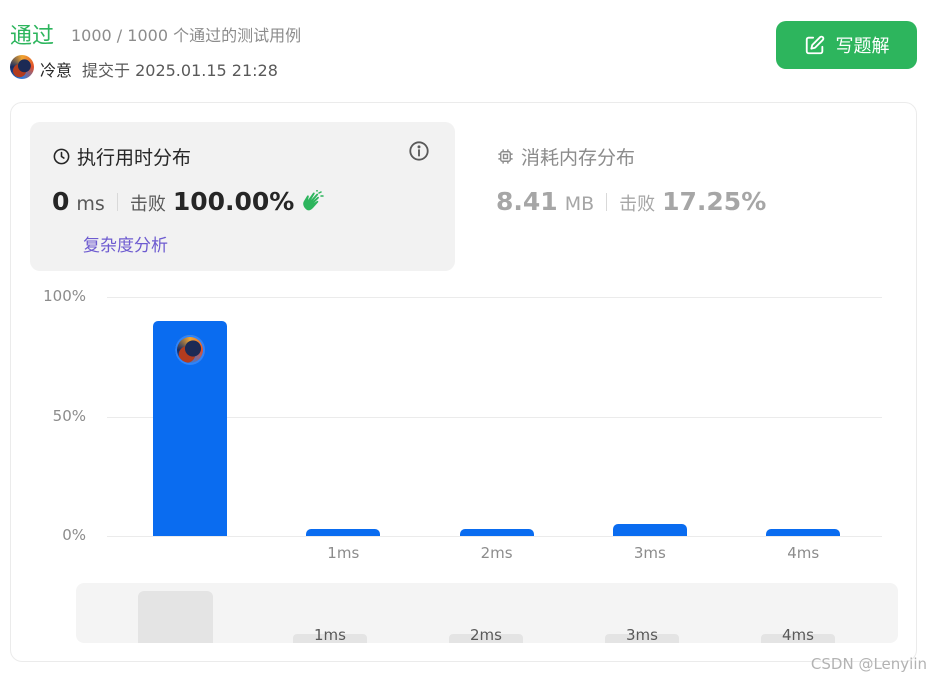  What do you see at coordinates (190, 349) in the screenshot?
I see `user-position-avatar` at bounding box center [190, 349].